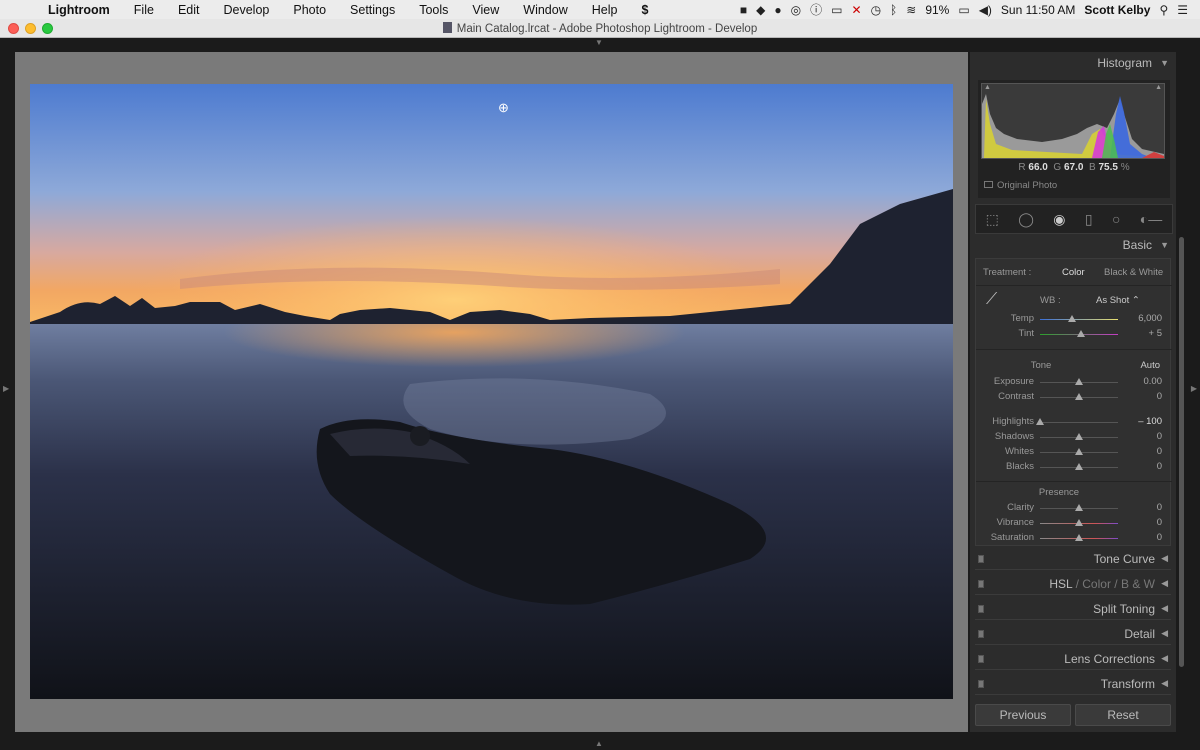 The width and height of the screenshot is (1200, 750). What do you see at coordinates (1040, 421) in the screenshot?
I see `highlights-slider-knob` at bounding box center [1040, 421].